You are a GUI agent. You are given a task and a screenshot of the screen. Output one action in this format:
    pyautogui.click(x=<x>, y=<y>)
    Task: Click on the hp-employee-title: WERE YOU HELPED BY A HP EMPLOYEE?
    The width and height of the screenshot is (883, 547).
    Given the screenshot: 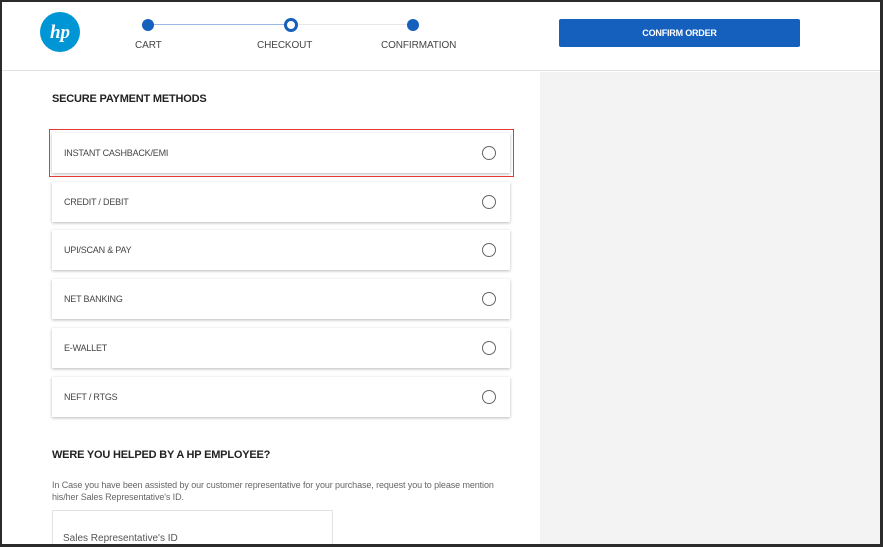 What is the action you would take?
    pyautogui.click(x=161, y=455)
    